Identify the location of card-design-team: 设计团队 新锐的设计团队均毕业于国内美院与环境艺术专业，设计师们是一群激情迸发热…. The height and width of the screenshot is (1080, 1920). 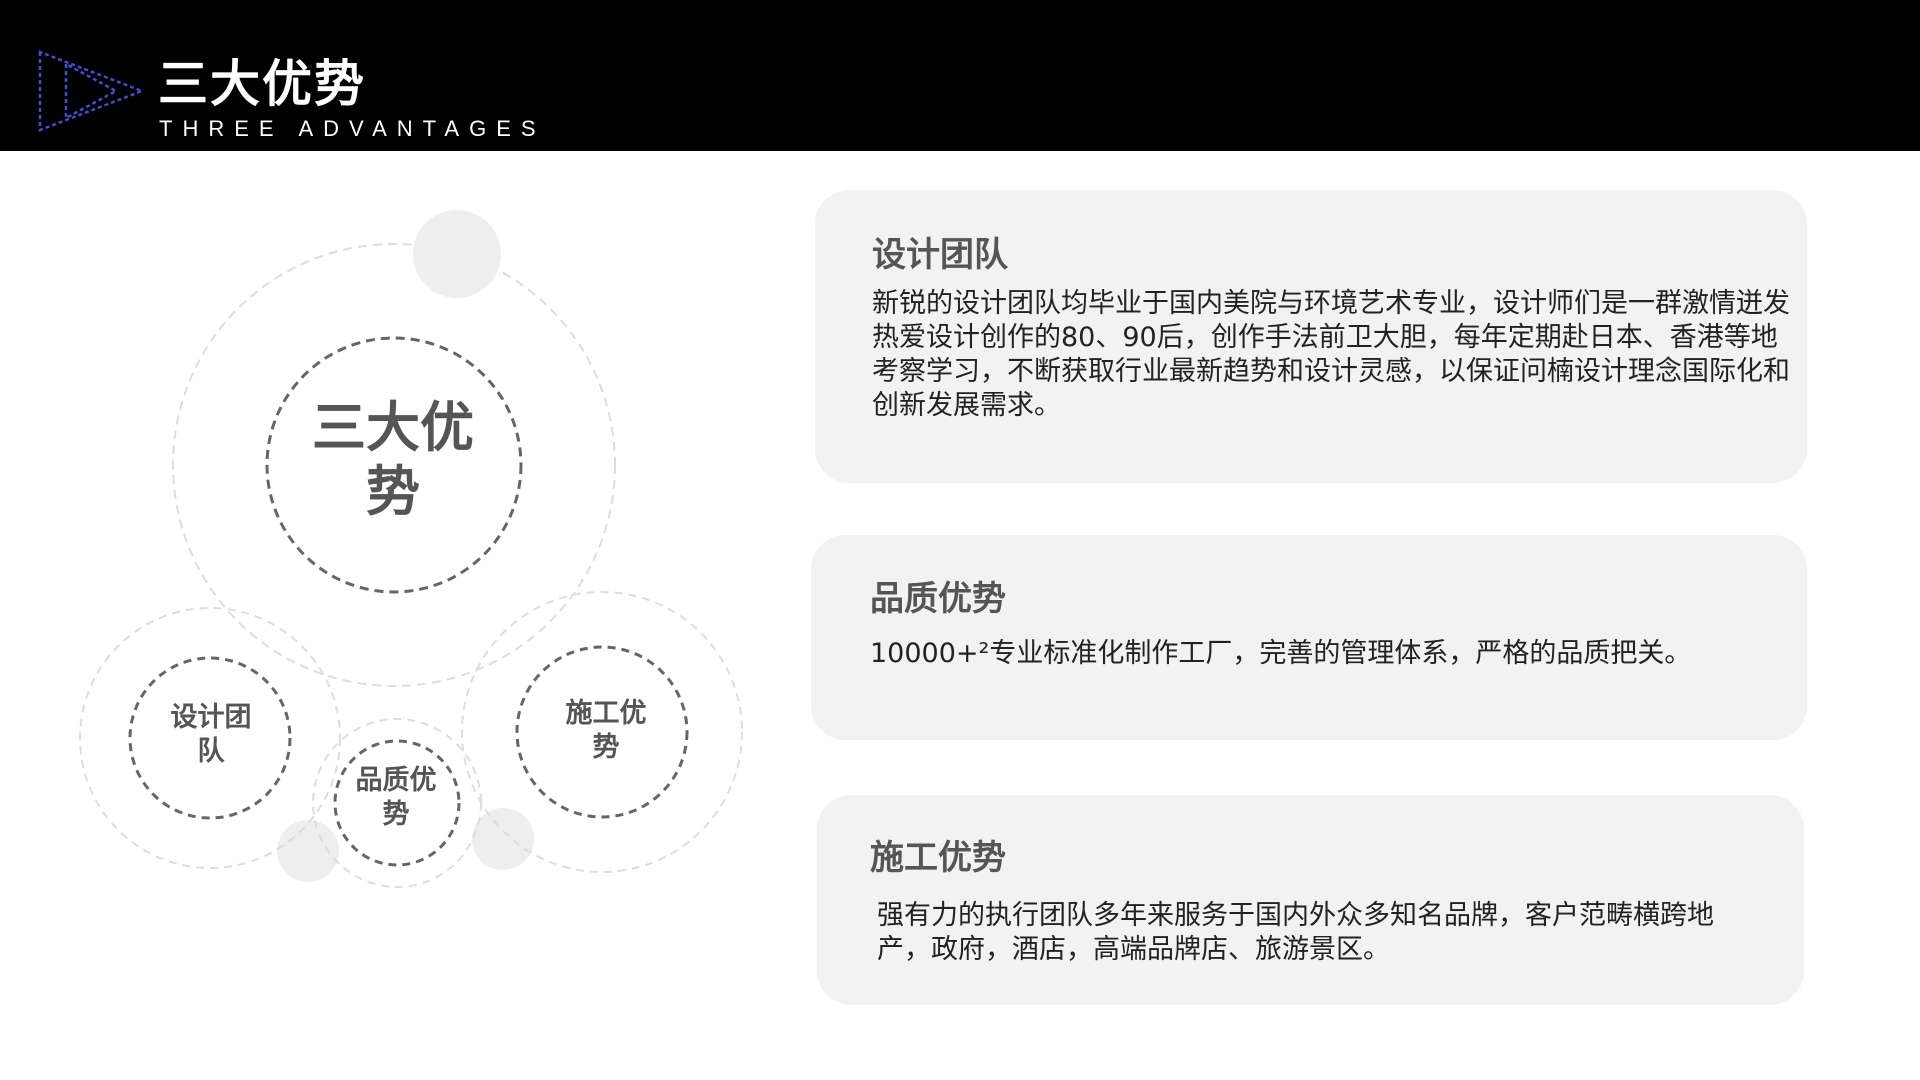
(1311, 336).